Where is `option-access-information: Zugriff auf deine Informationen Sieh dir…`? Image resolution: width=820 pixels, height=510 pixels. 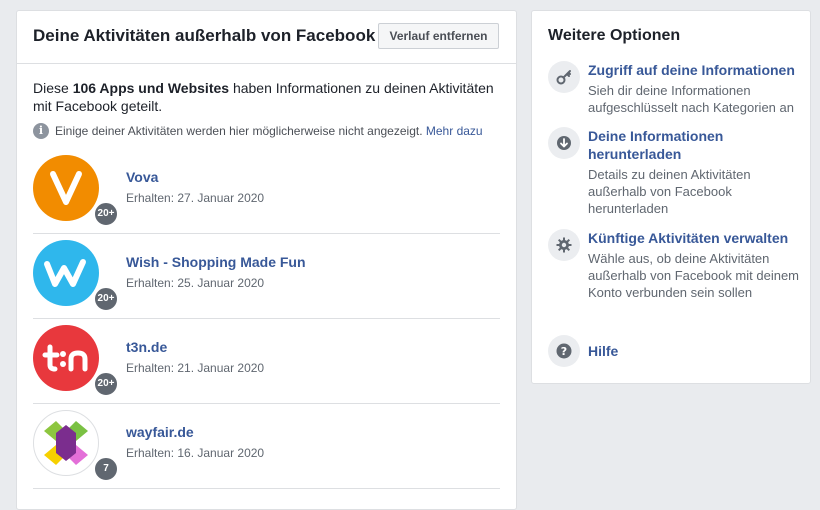 option-access-information: Zugriff auf deine Informationen Sieh dir… is located at coordinates (673, 89).